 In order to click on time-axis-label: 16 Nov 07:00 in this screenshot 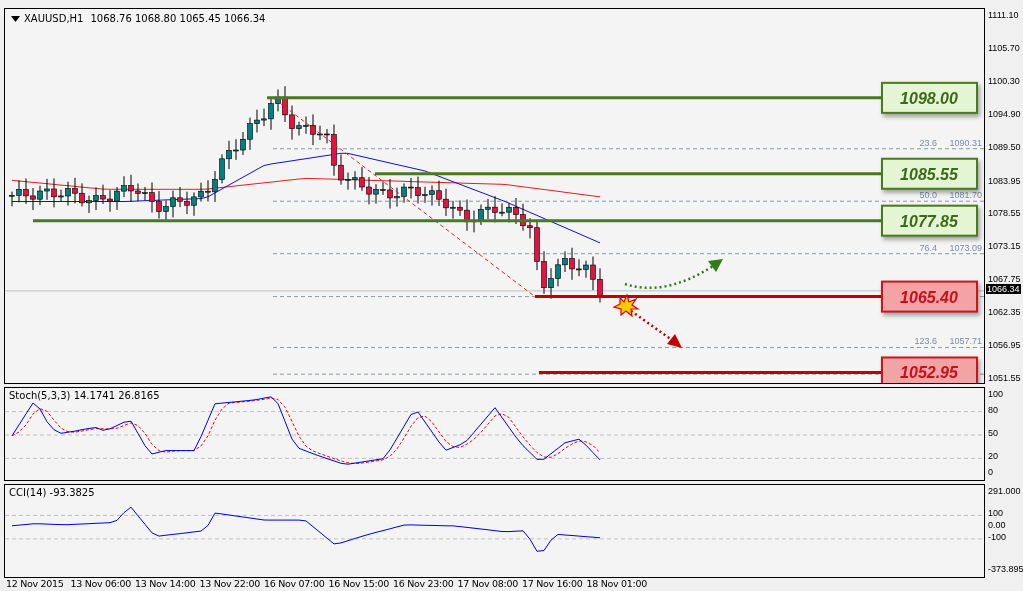, I will do `click(295, 583)`.